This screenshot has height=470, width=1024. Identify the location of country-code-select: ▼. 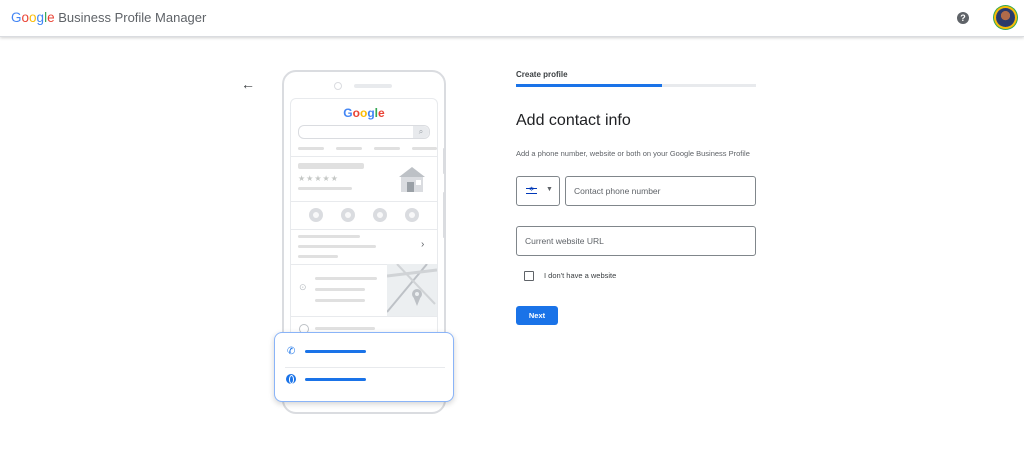
(538, 191).